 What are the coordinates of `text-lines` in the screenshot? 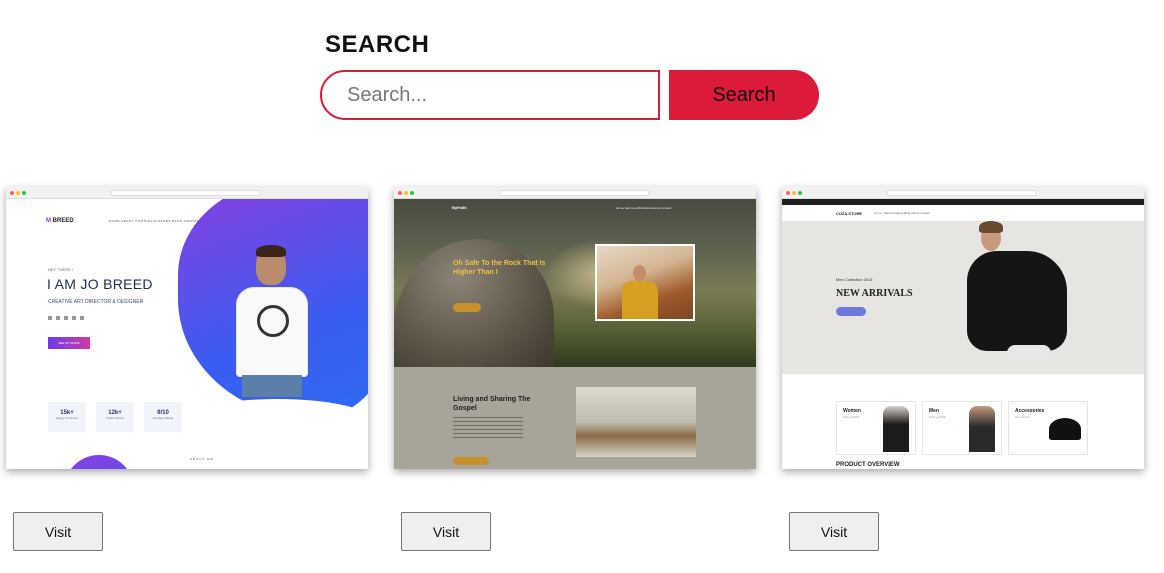 It's located at (488, 429).